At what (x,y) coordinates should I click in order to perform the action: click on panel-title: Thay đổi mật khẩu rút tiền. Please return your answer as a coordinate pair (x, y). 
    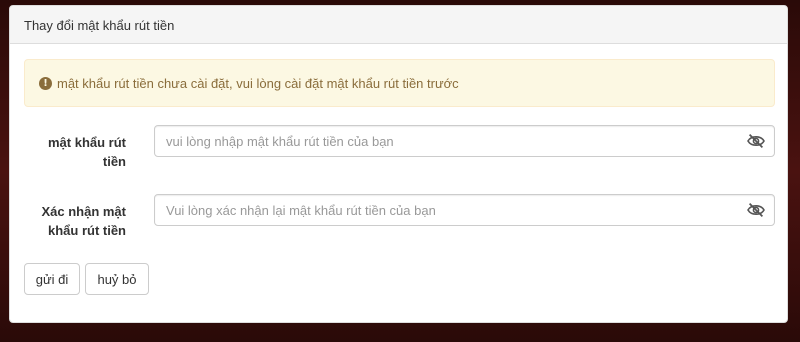
    Looking at the image, I should click on (398, 25).